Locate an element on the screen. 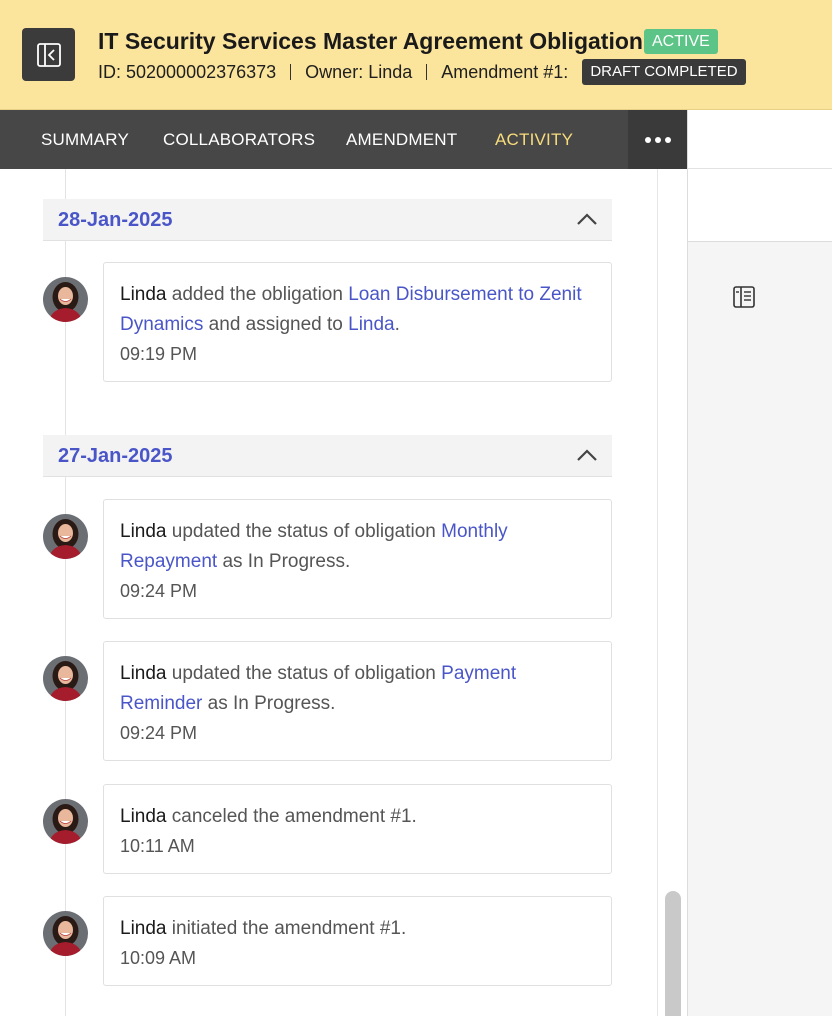 The height and width of the screenshot is (1016, 832). scrollbar-track is located at coordinates (672, 592).